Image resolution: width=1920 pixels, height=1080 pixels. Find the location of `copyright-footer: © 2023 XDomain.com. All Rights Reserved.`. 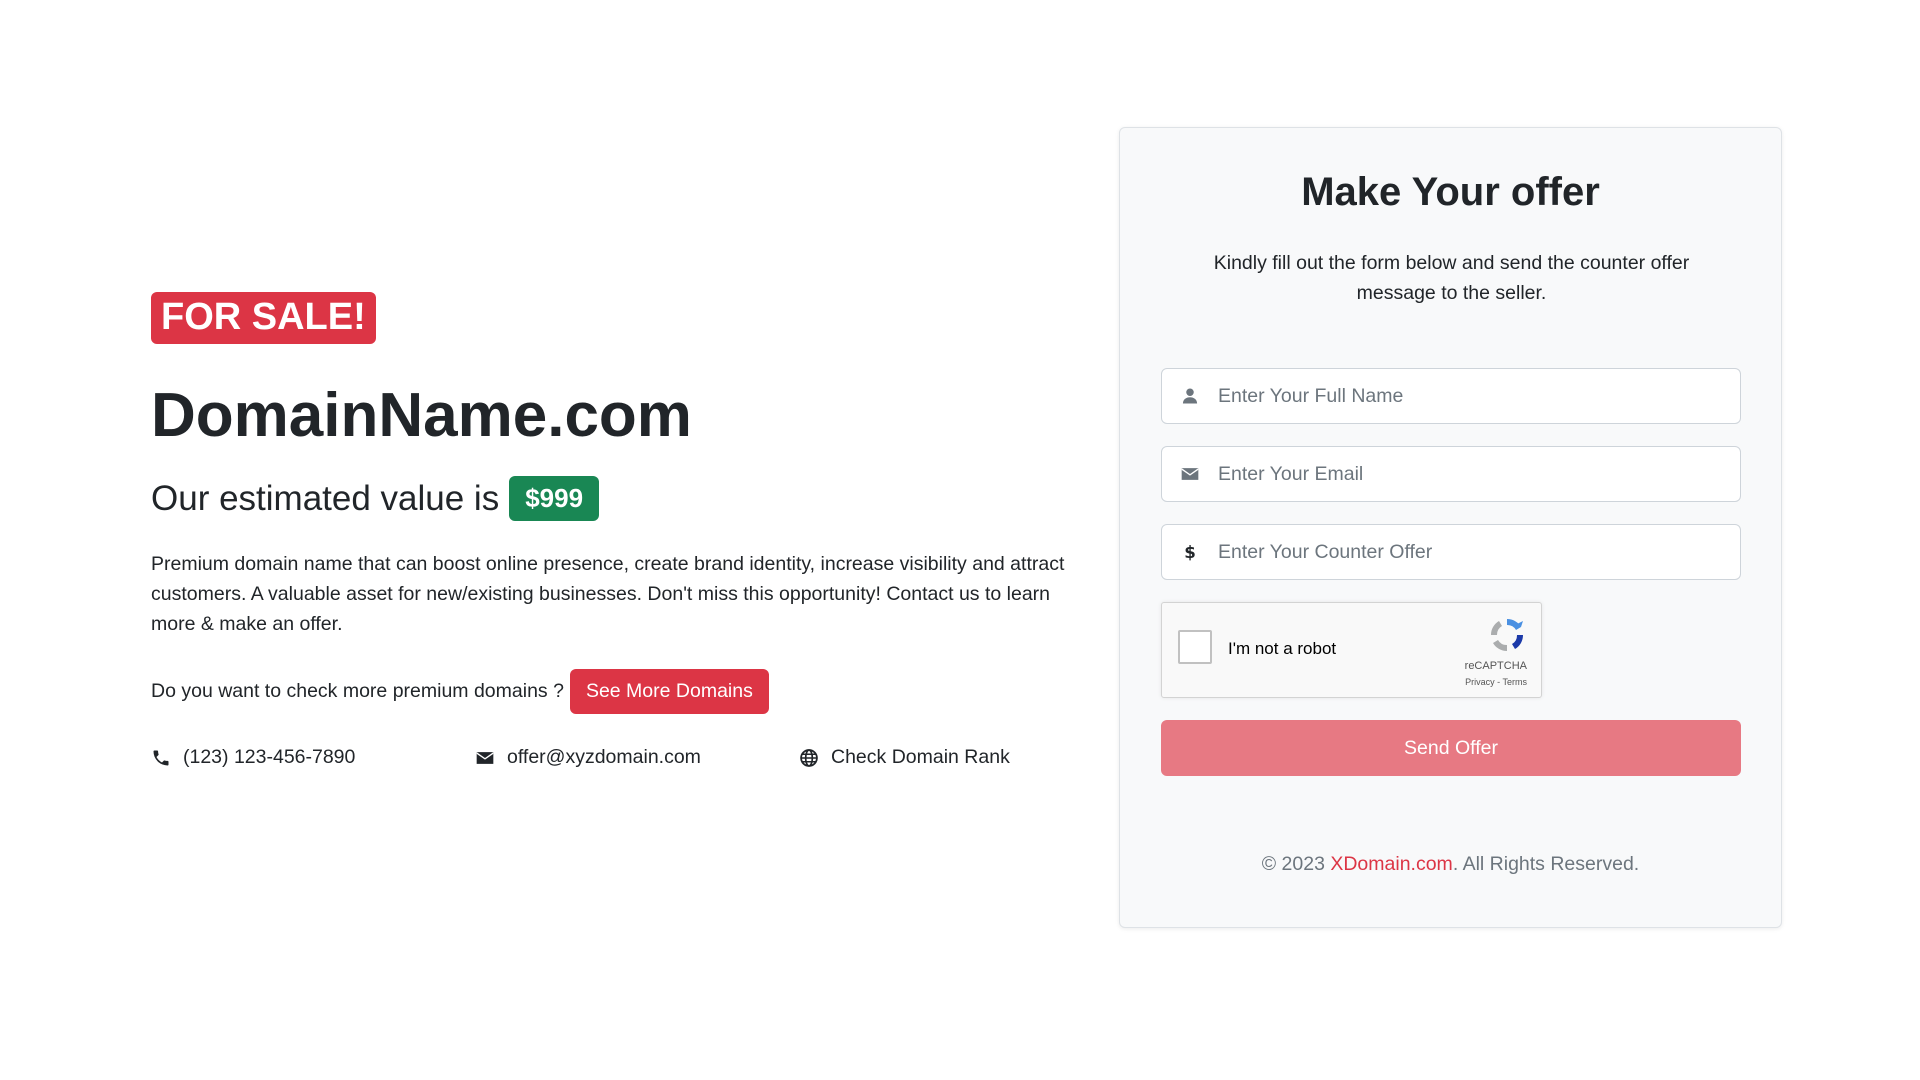

copyright-footer: © 2023 XDomain.com. All Rights Reserved. is located at coordinates (1450, 864).